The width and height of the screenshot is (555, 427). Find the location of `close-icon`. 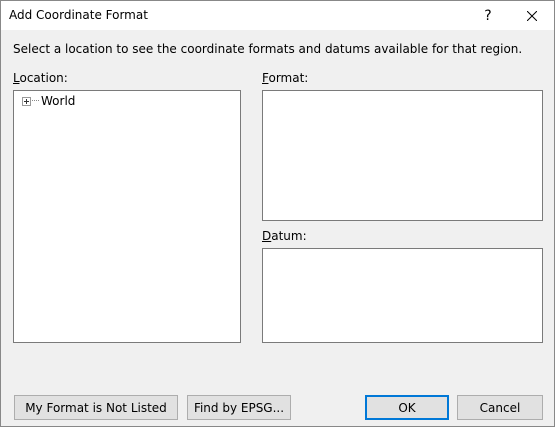

close-icon is located at coordinates (532, 15).